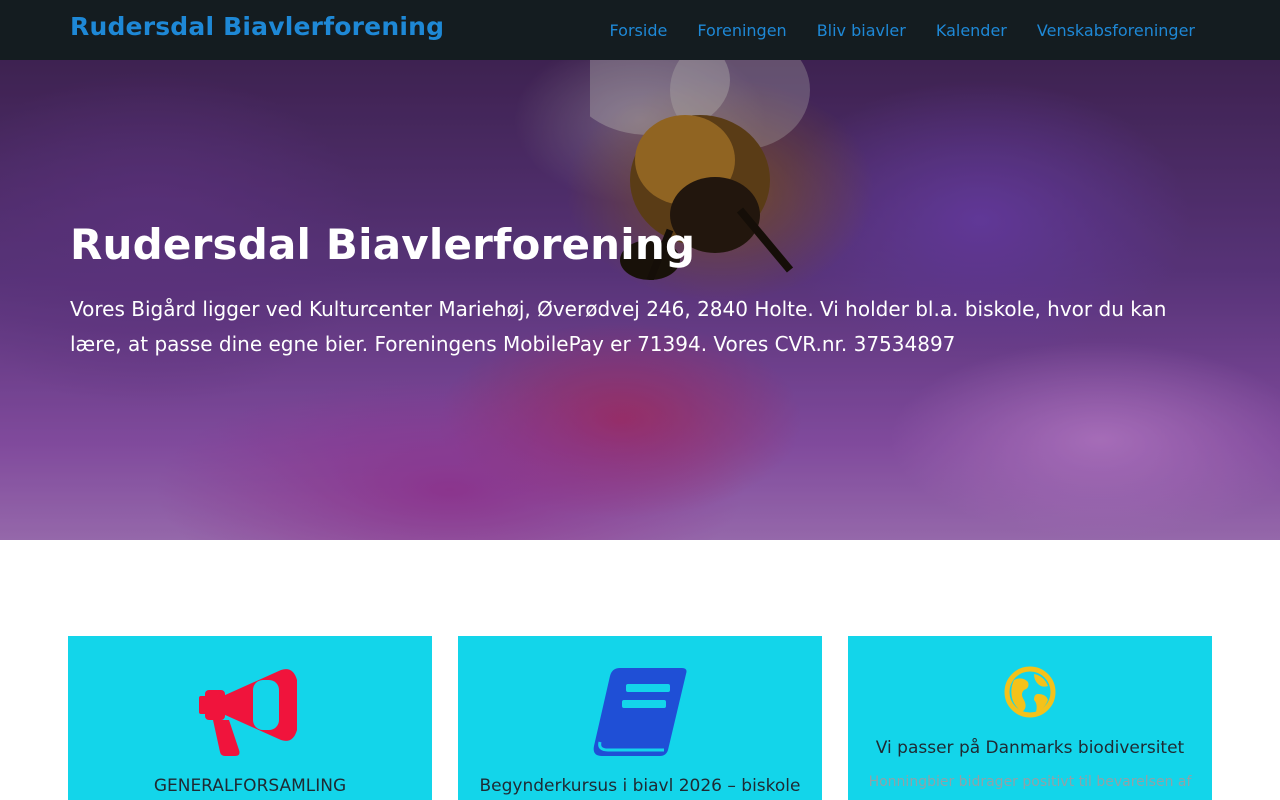 This screenshot has height=800, width=1280. What do you see at coordinates (383, 244) in the screenshot?
I see `hero-title: Rudersdal Biavlerforening` at bounding box center [383, 244].